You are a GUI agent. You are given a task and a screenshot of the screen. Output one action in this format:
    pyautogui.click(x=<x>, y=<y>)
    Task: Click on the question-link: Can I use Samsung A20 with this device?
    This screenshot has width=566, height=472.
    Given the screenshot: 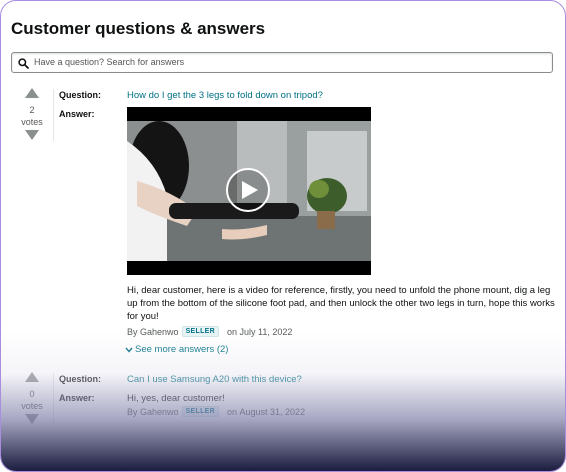 What is the action you would take?
    pyautogui.click(x=214, y=379)
    